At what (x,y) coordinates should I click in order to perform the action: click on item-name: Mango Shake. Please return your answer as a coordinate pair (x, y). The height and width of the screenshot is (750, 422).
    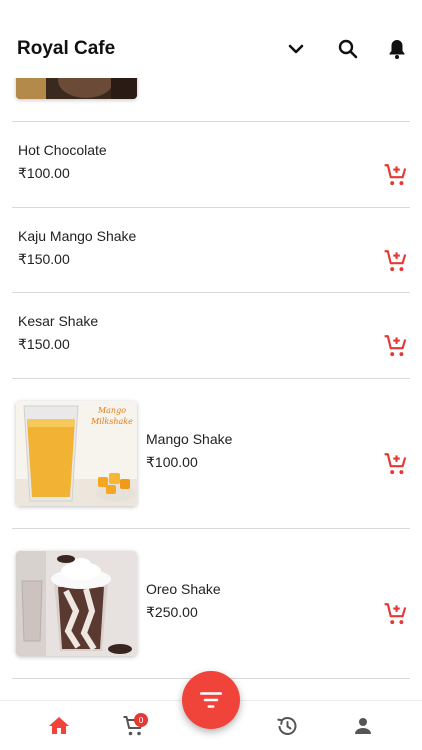
    Looking at the image, I should click on (189, 439).